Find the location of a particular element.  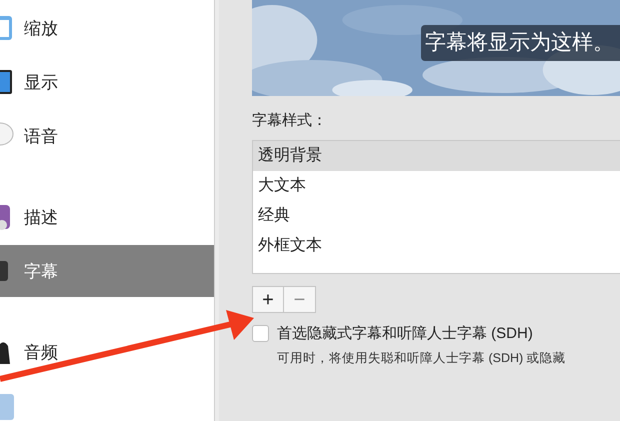

sidebar-item: 字幕 is located at coordinates (107, 271).